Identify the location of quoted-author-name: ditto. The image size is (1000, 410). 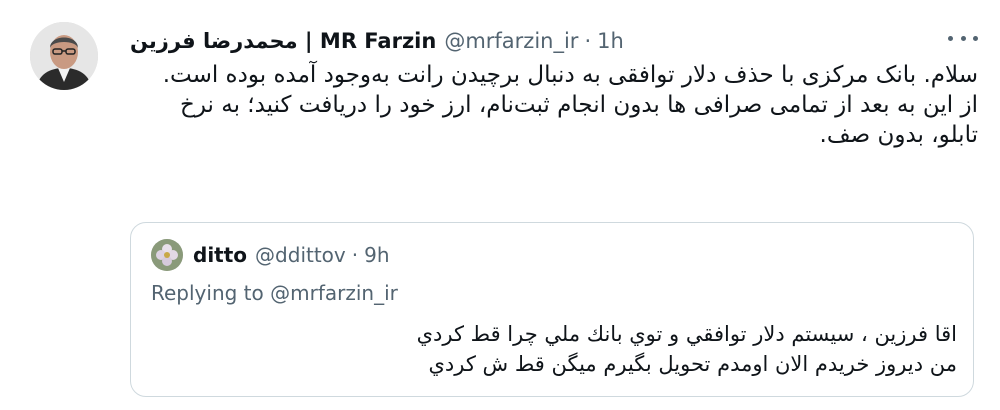
(220, 255).